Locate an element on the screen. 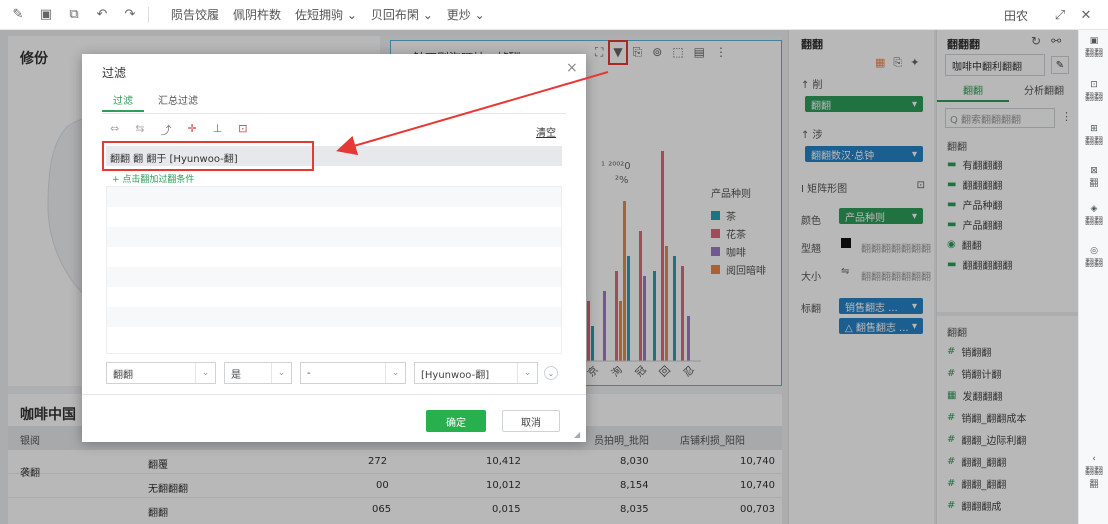 This screenshot has width=1108, height=524. rail-item: ⊡ 翻翻 is located at coordinates (1094, 91).